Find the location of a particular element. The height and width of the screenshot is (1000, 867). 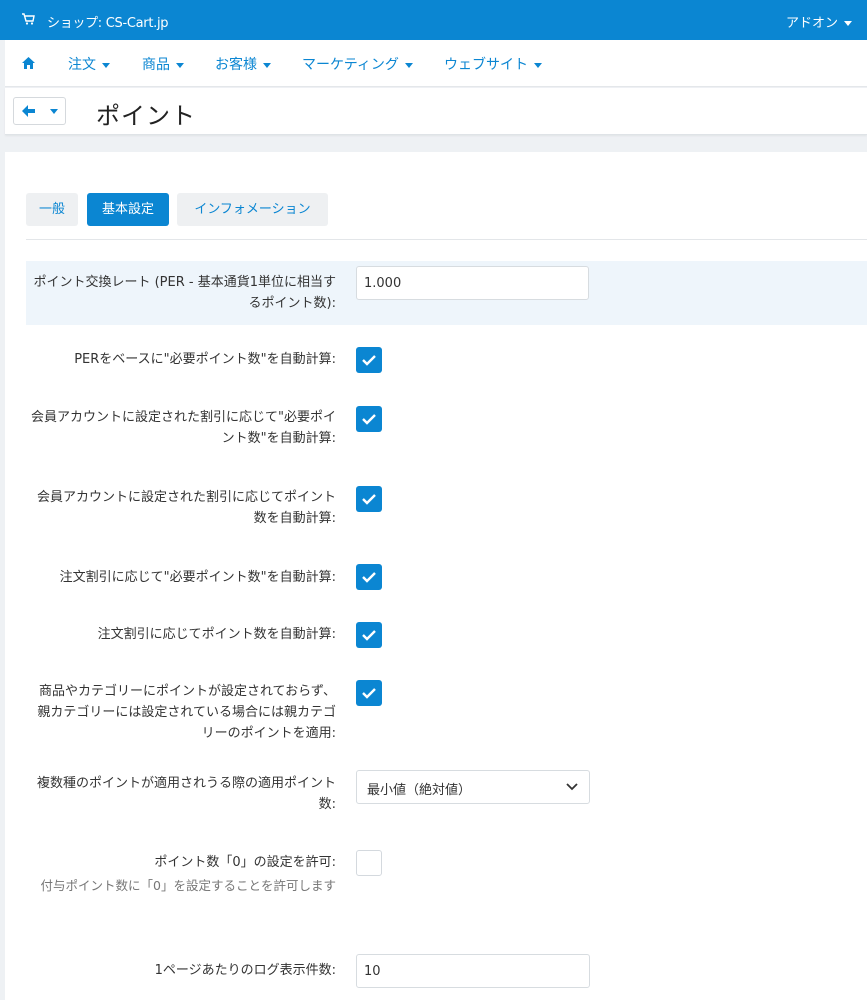

title-bar: ポイント is located at coordinates (436, 111).